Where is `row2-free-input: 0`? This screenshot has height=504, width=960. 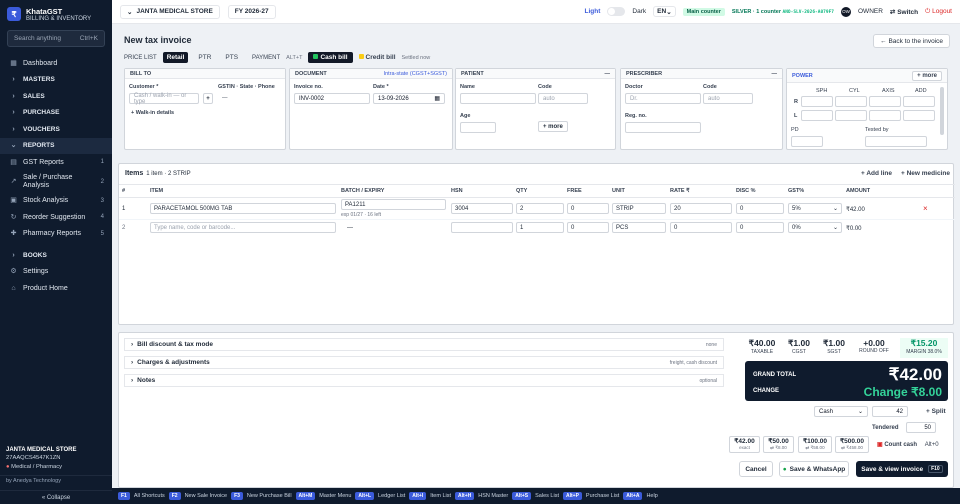
row2-free-input: 0 is located at coordinates (588, 227).